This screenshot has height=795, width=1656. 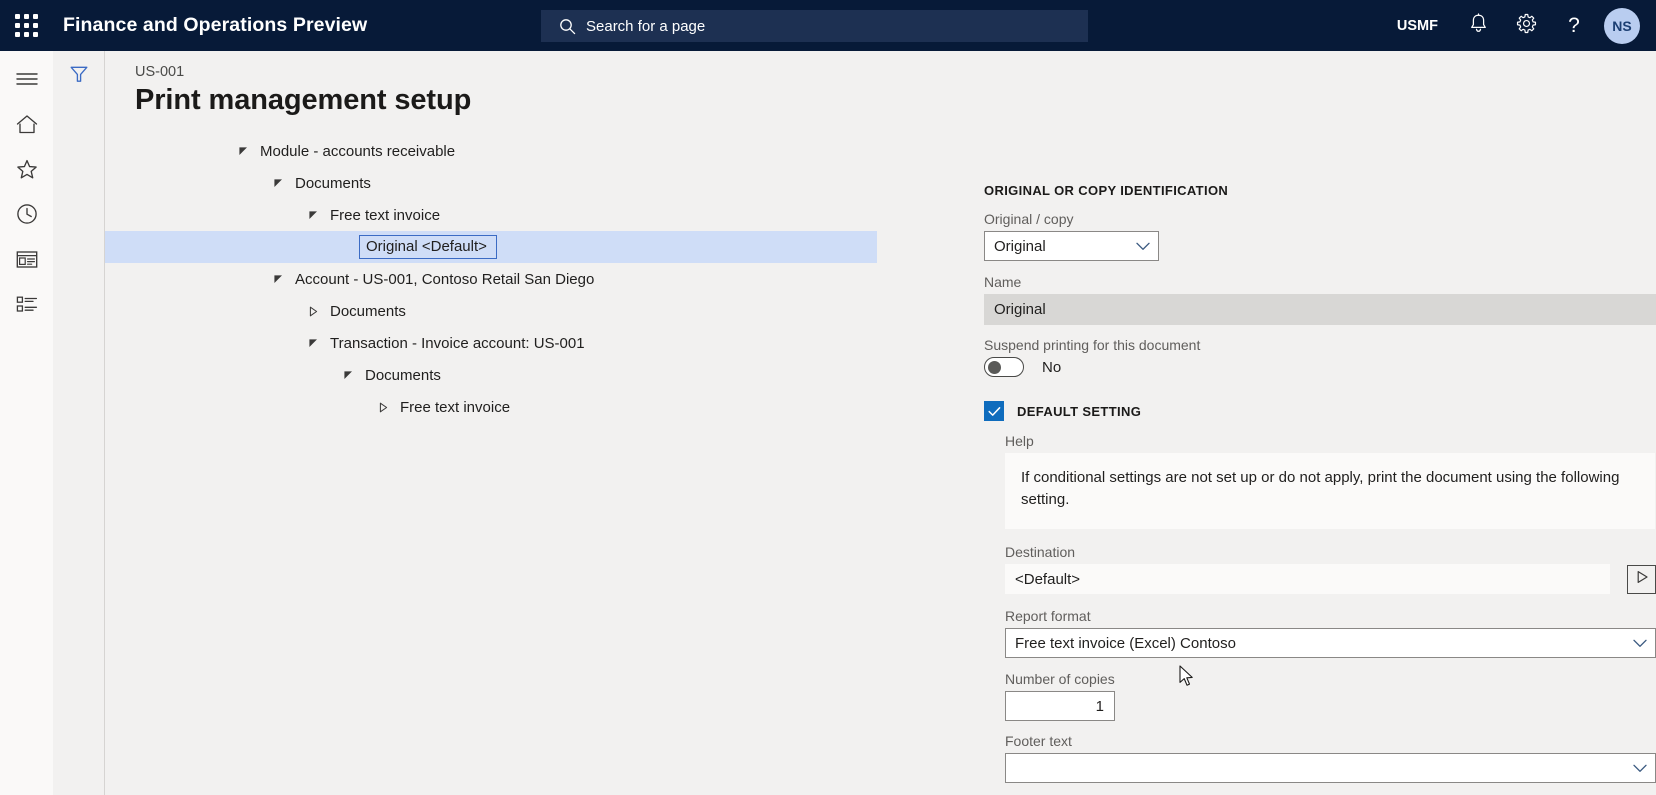 I want to click on suspend-printing-toggle, so click(x=1004, y=367).